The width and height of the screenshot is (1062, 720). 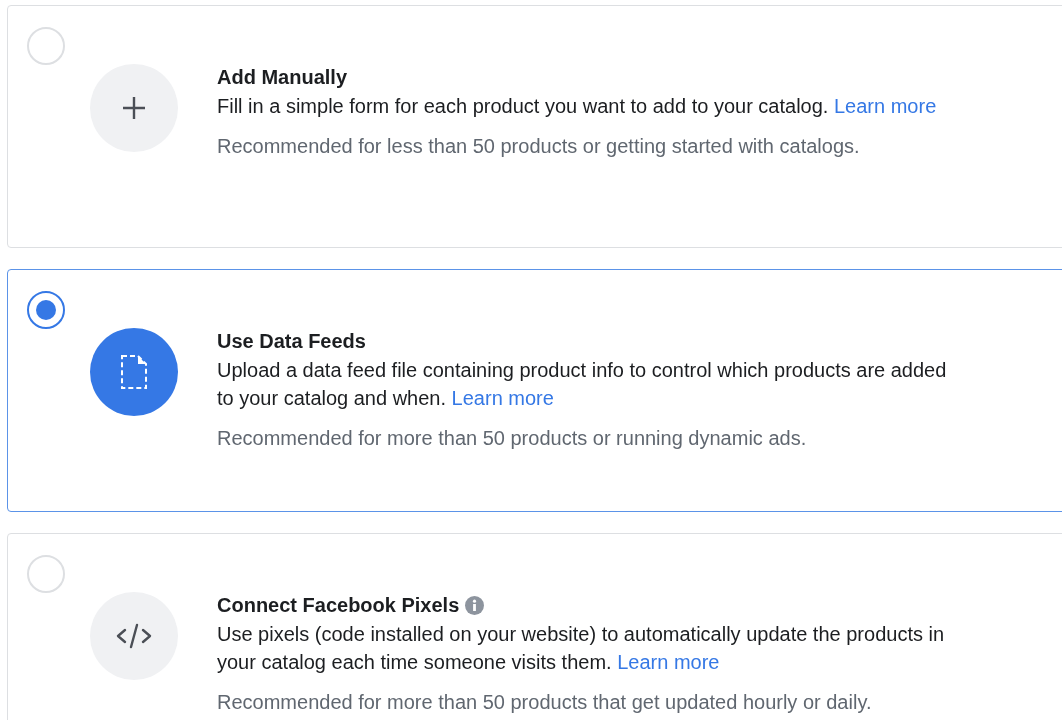 What do you see at coordinates (134, 108) in the screenshot?
I see `plus-icon` at bounding box center [134, 108].